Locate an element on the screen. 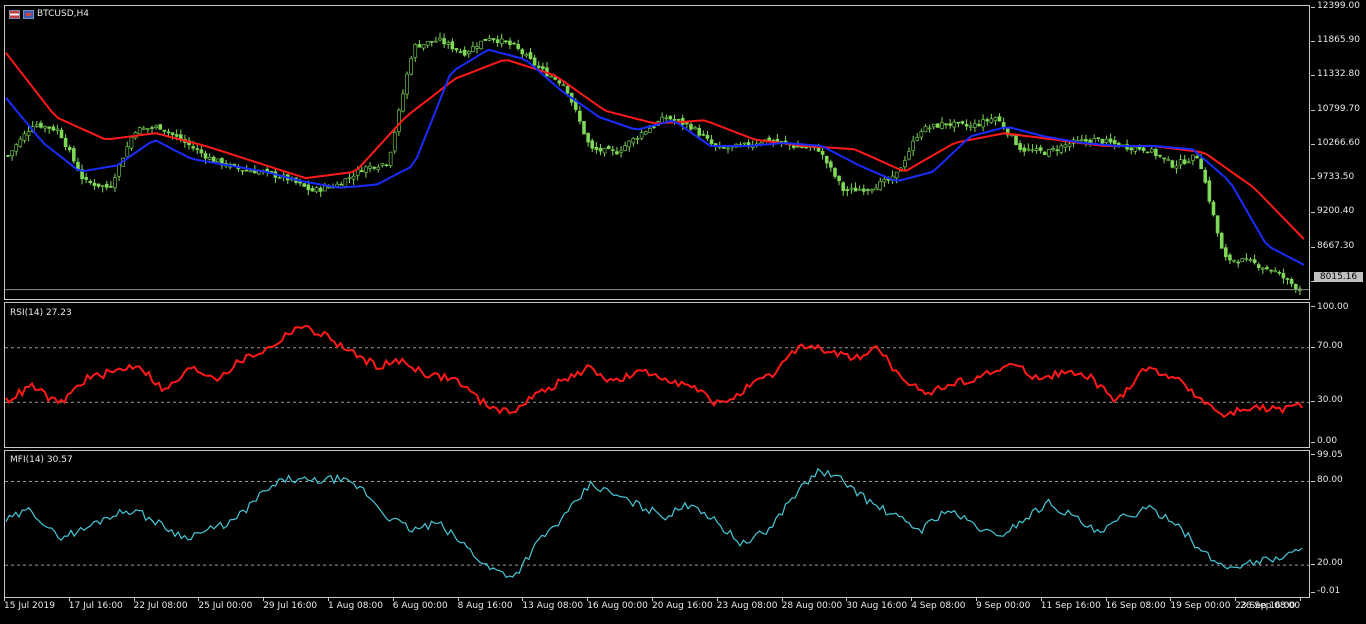 The width and height of the screenshot is (1366, 624). time-tick-label: 11 Sep 16:00 is located at coordinates (1070, 606).